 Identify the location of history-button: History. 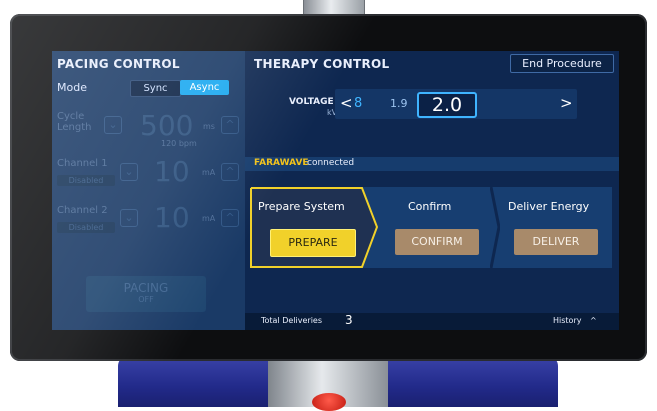
(567, 320).